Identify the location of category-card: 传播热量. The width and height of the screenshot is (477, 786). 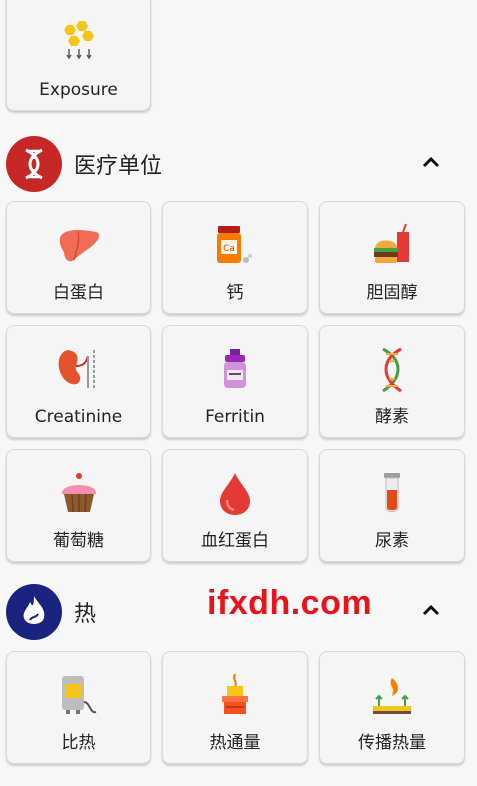
(392, 707).